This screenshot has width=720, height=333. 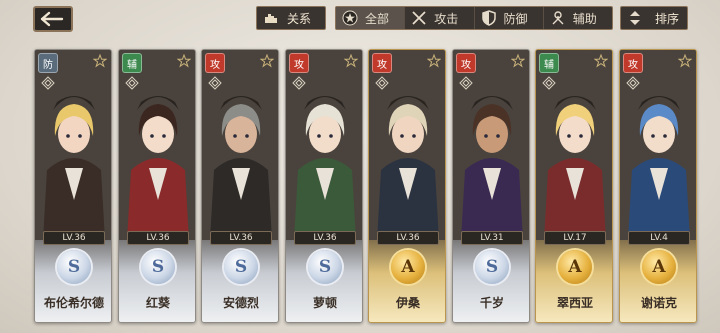 What do you see at coordinates (407, 303) in the screenshot?
I see `character-name: 伊桑` at bounding box center [407, 303].